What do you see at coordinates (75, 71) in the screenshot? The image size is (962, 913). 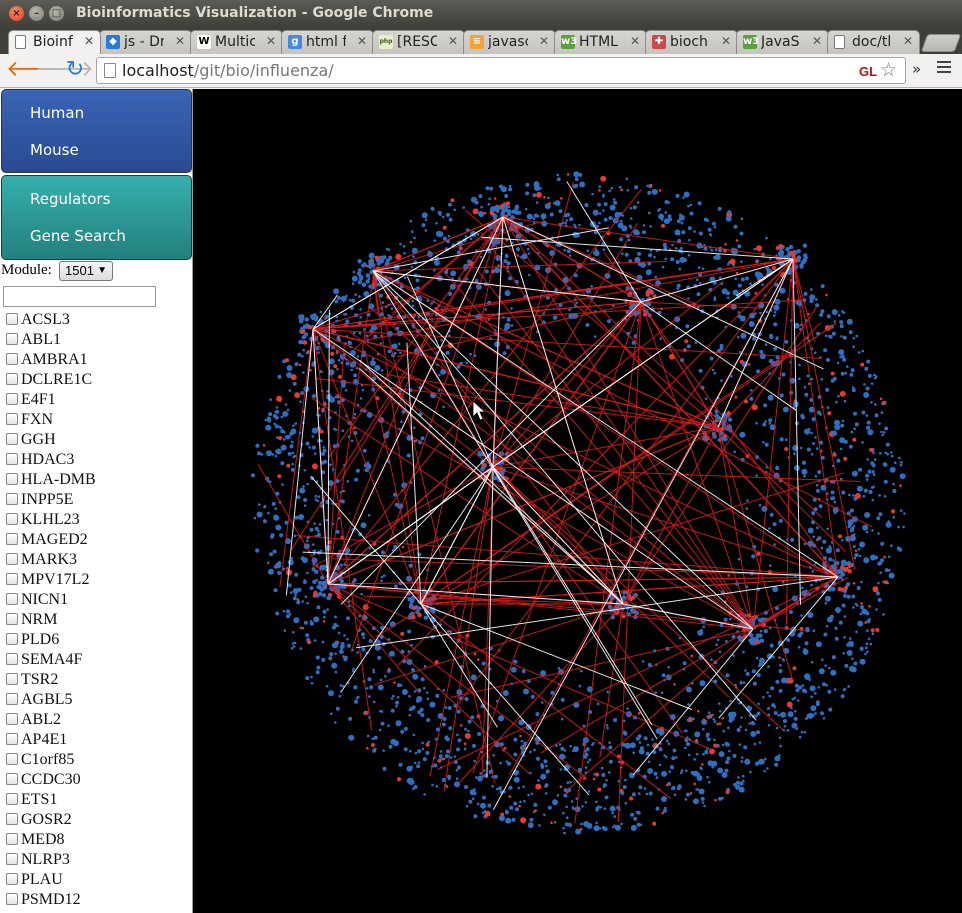 I see `reload-button: ↻` at bounding box center [75, 71].